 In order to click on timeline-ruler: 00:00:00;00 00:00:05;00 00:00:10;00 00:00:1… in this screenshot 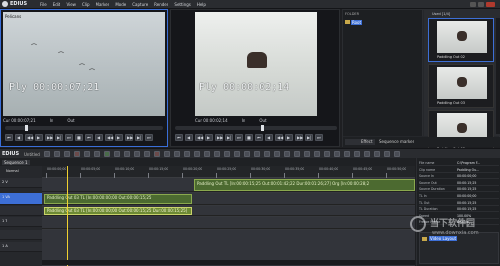, I will do `click(228, 172)`.